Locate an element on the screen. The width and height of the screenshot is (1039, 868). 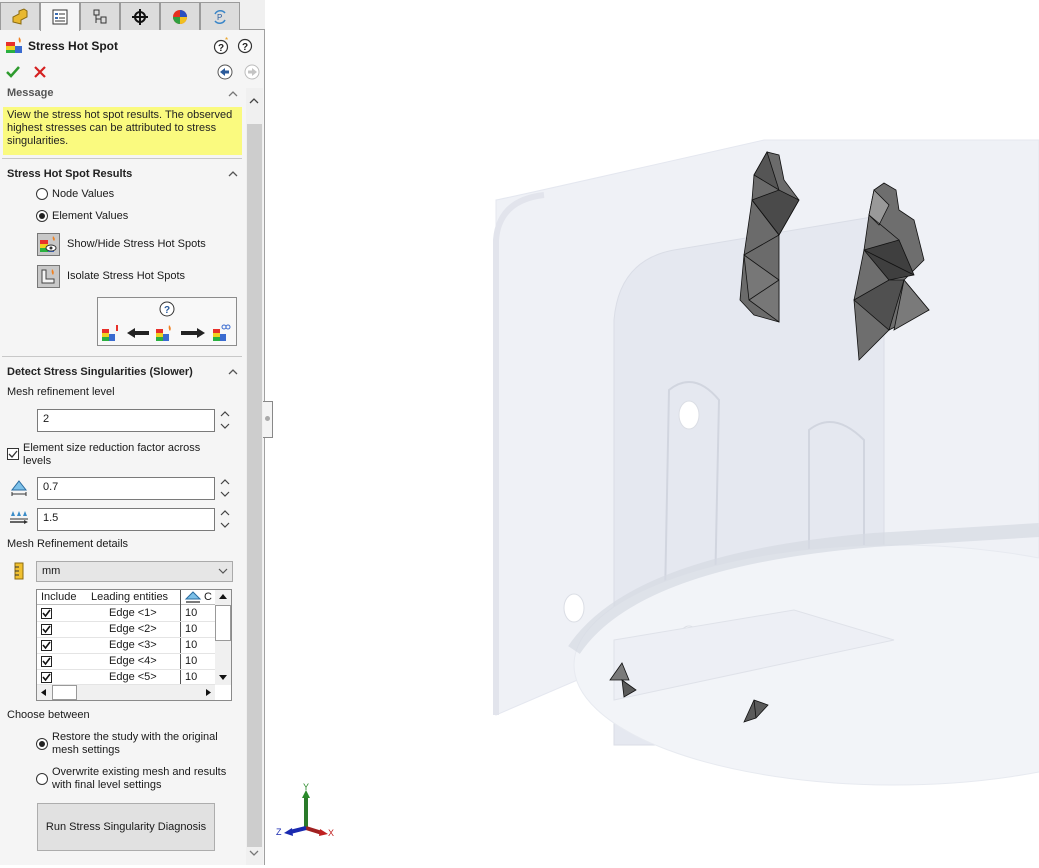
reduction-factor-checkbox is located at coordinates (13, 454).